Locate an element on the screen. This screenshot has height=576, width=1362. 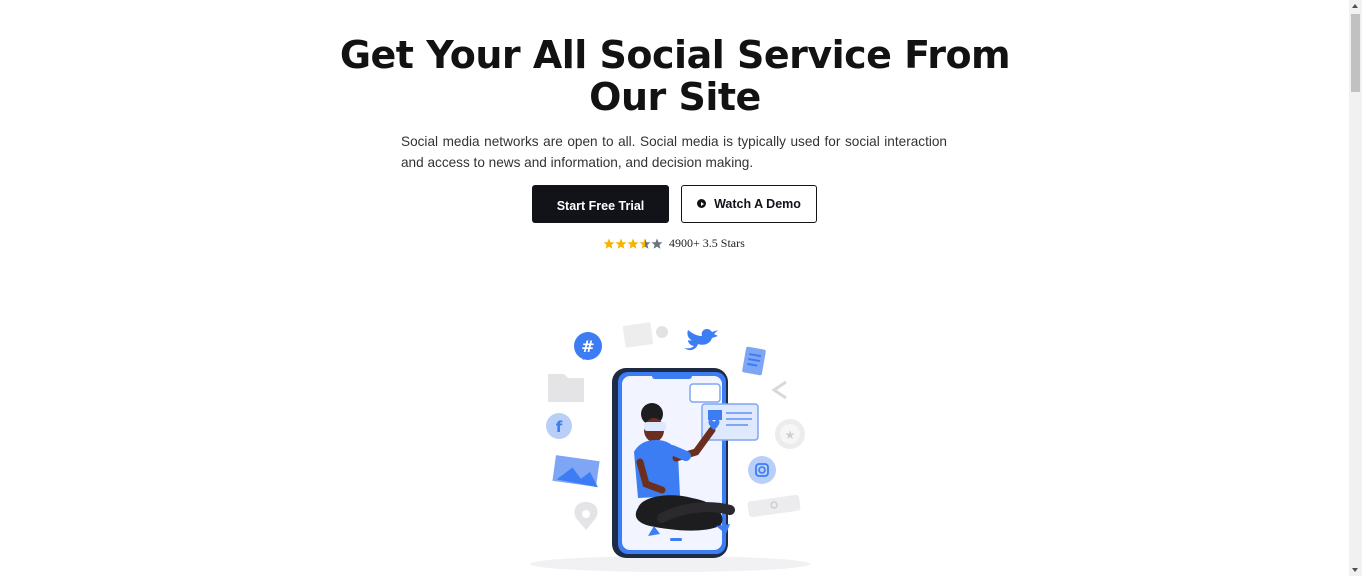
stars-graphic is located at coordinates (633, 243).